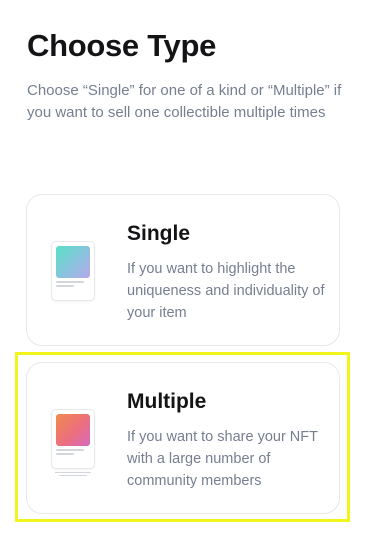 Image resolution: width=367 pixels, height=540 pixels. I want to click on single-nft-card-icon, so click(73, 271).